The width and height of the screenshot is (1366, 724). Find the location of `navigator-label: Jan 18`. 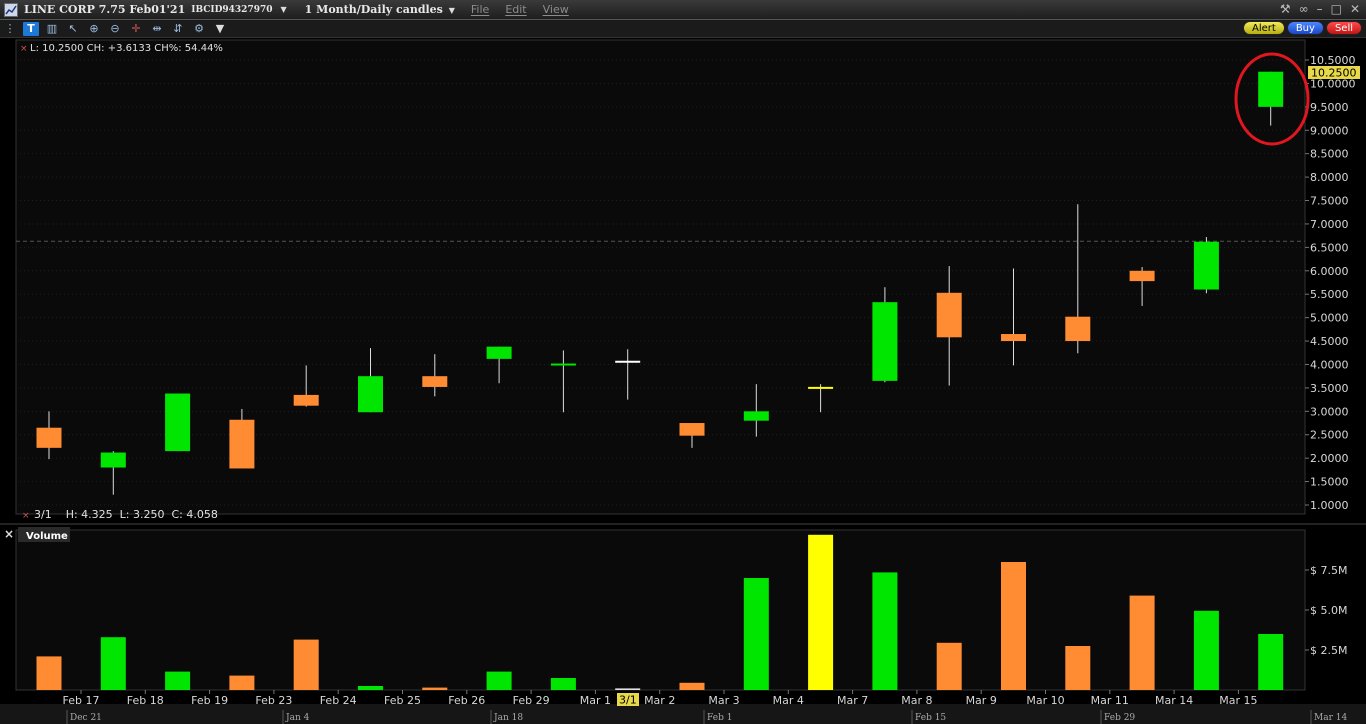

navigator-label: Jan 18 is located at coordinates (508, 718).